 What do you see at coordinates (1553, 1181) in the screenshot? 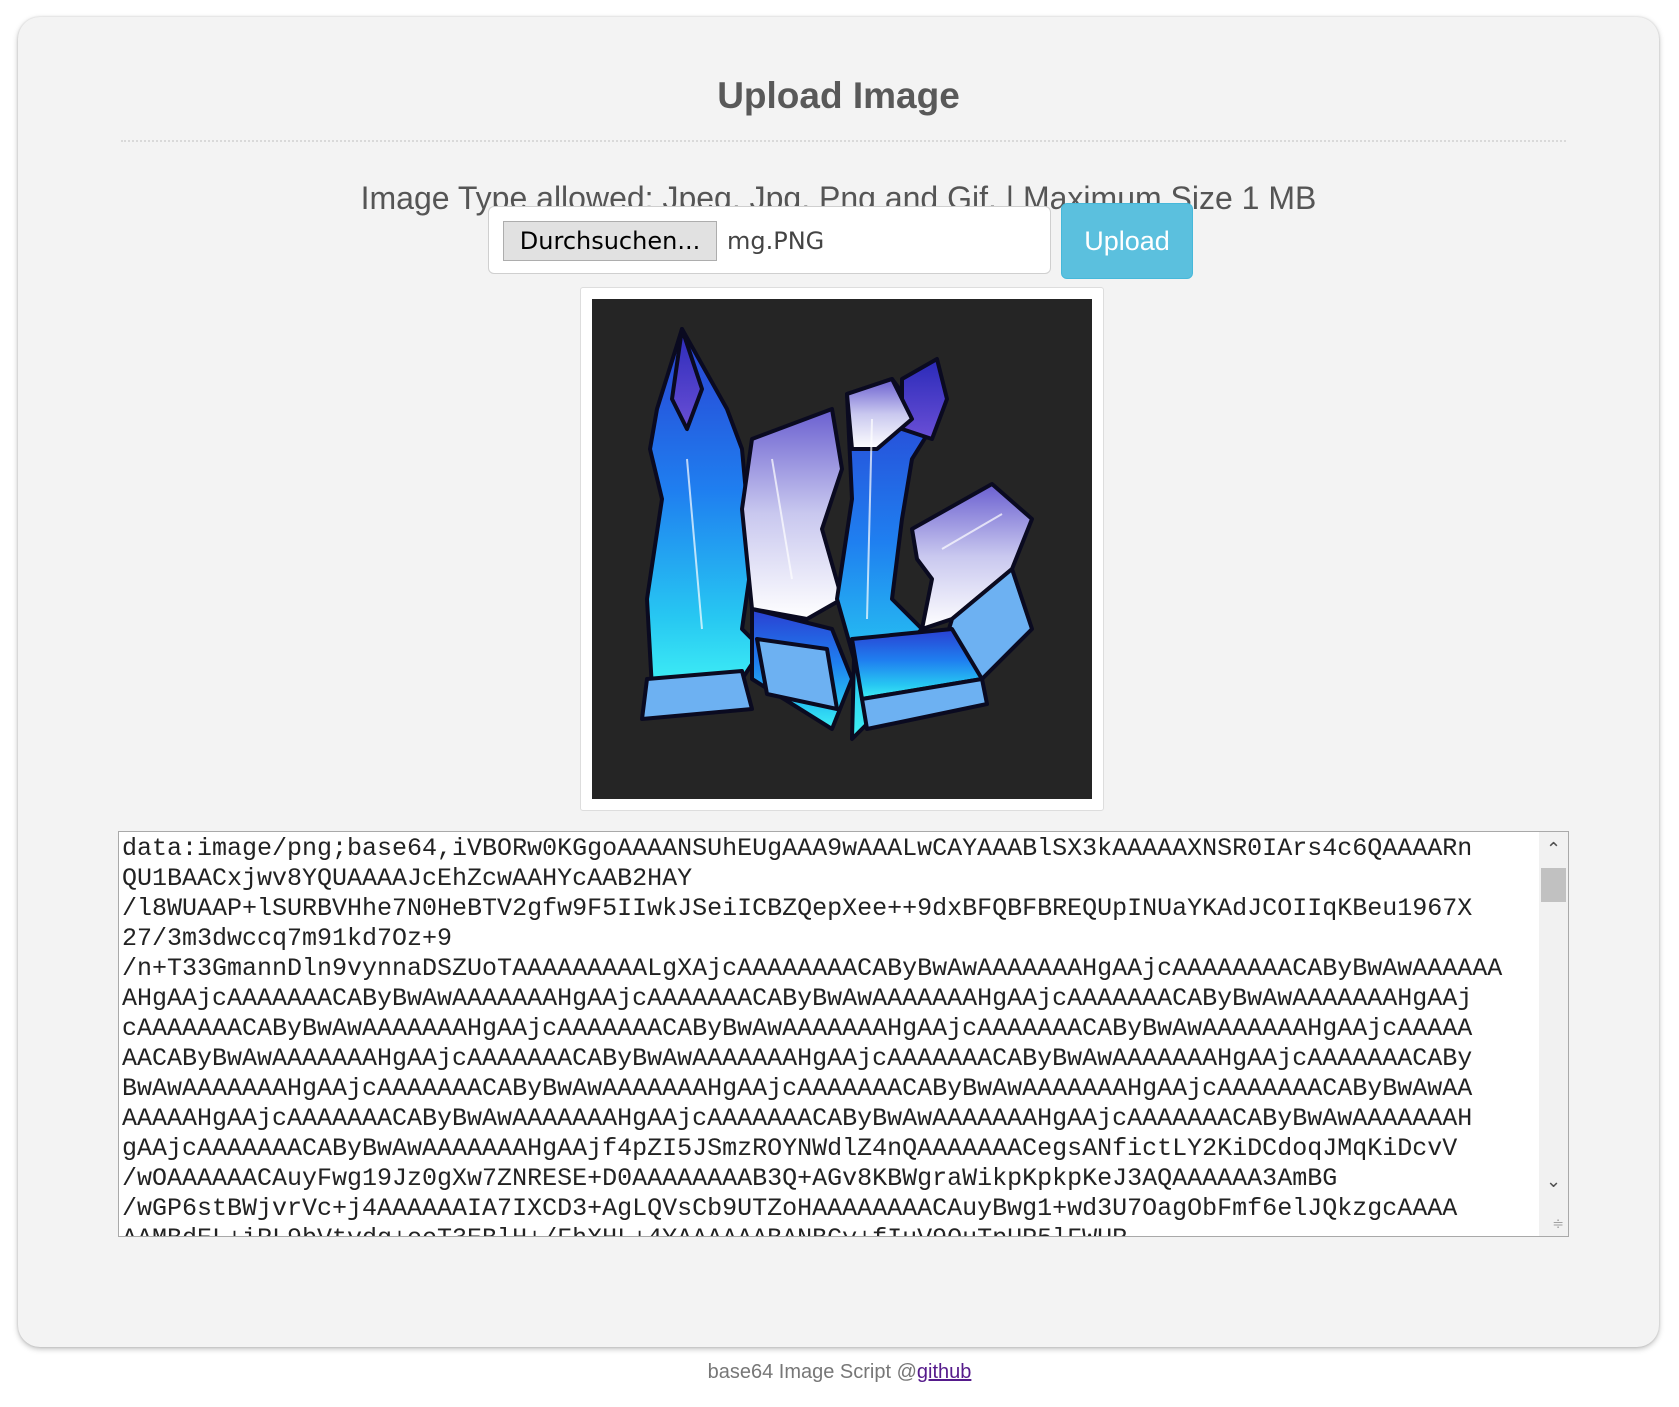
I see `chevron-down-icon: ⌄` at bounding box center [1553, 1181].